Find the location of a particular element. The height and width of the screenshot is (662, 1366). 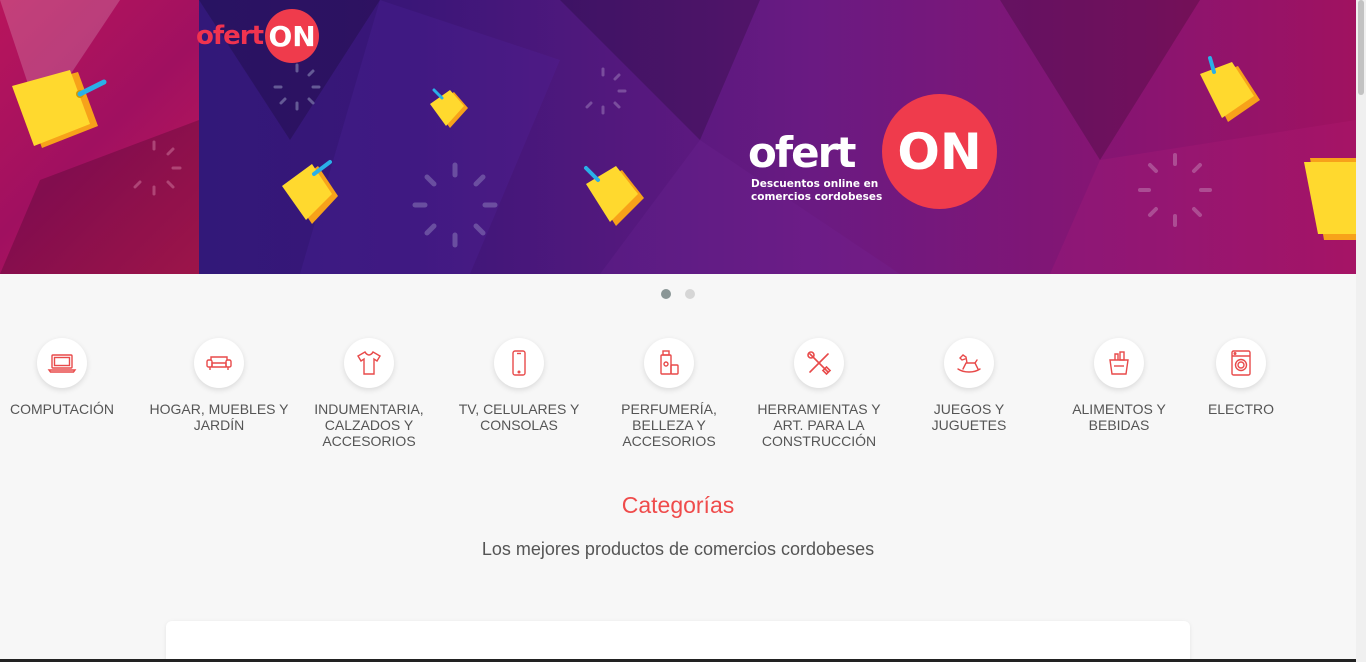

washing-machine-icon is located at coordinates (1241, 363).